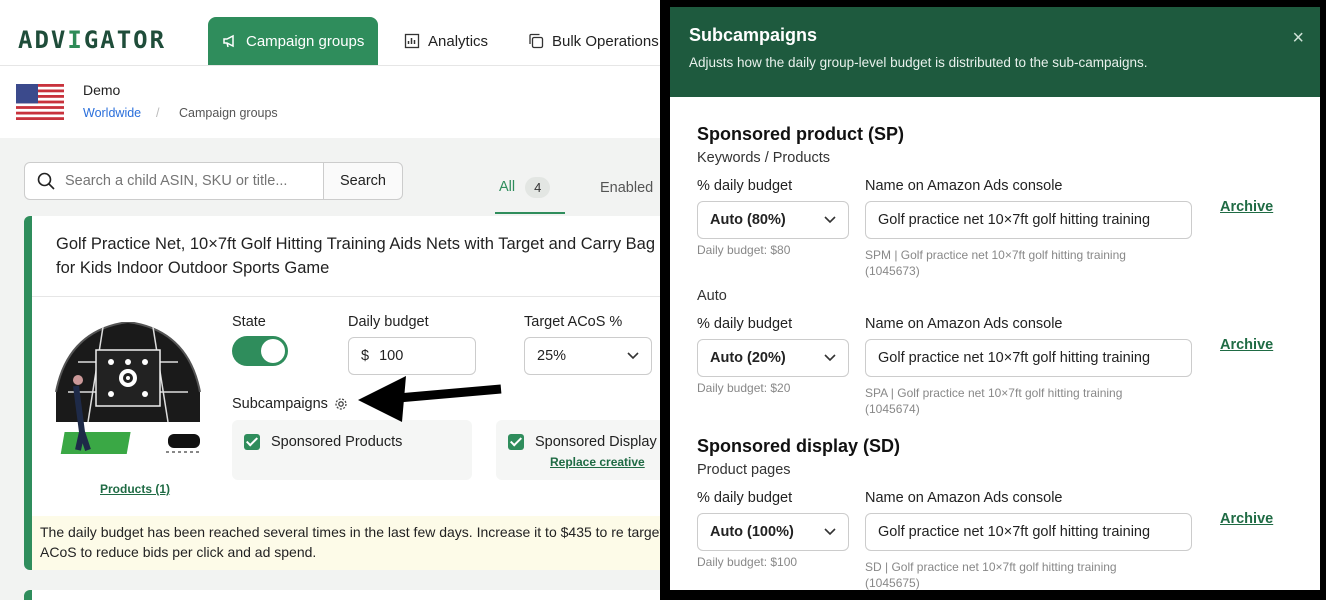 The image size is (1326, 600). I want to click on account-name: Demo, so click(102, 90).